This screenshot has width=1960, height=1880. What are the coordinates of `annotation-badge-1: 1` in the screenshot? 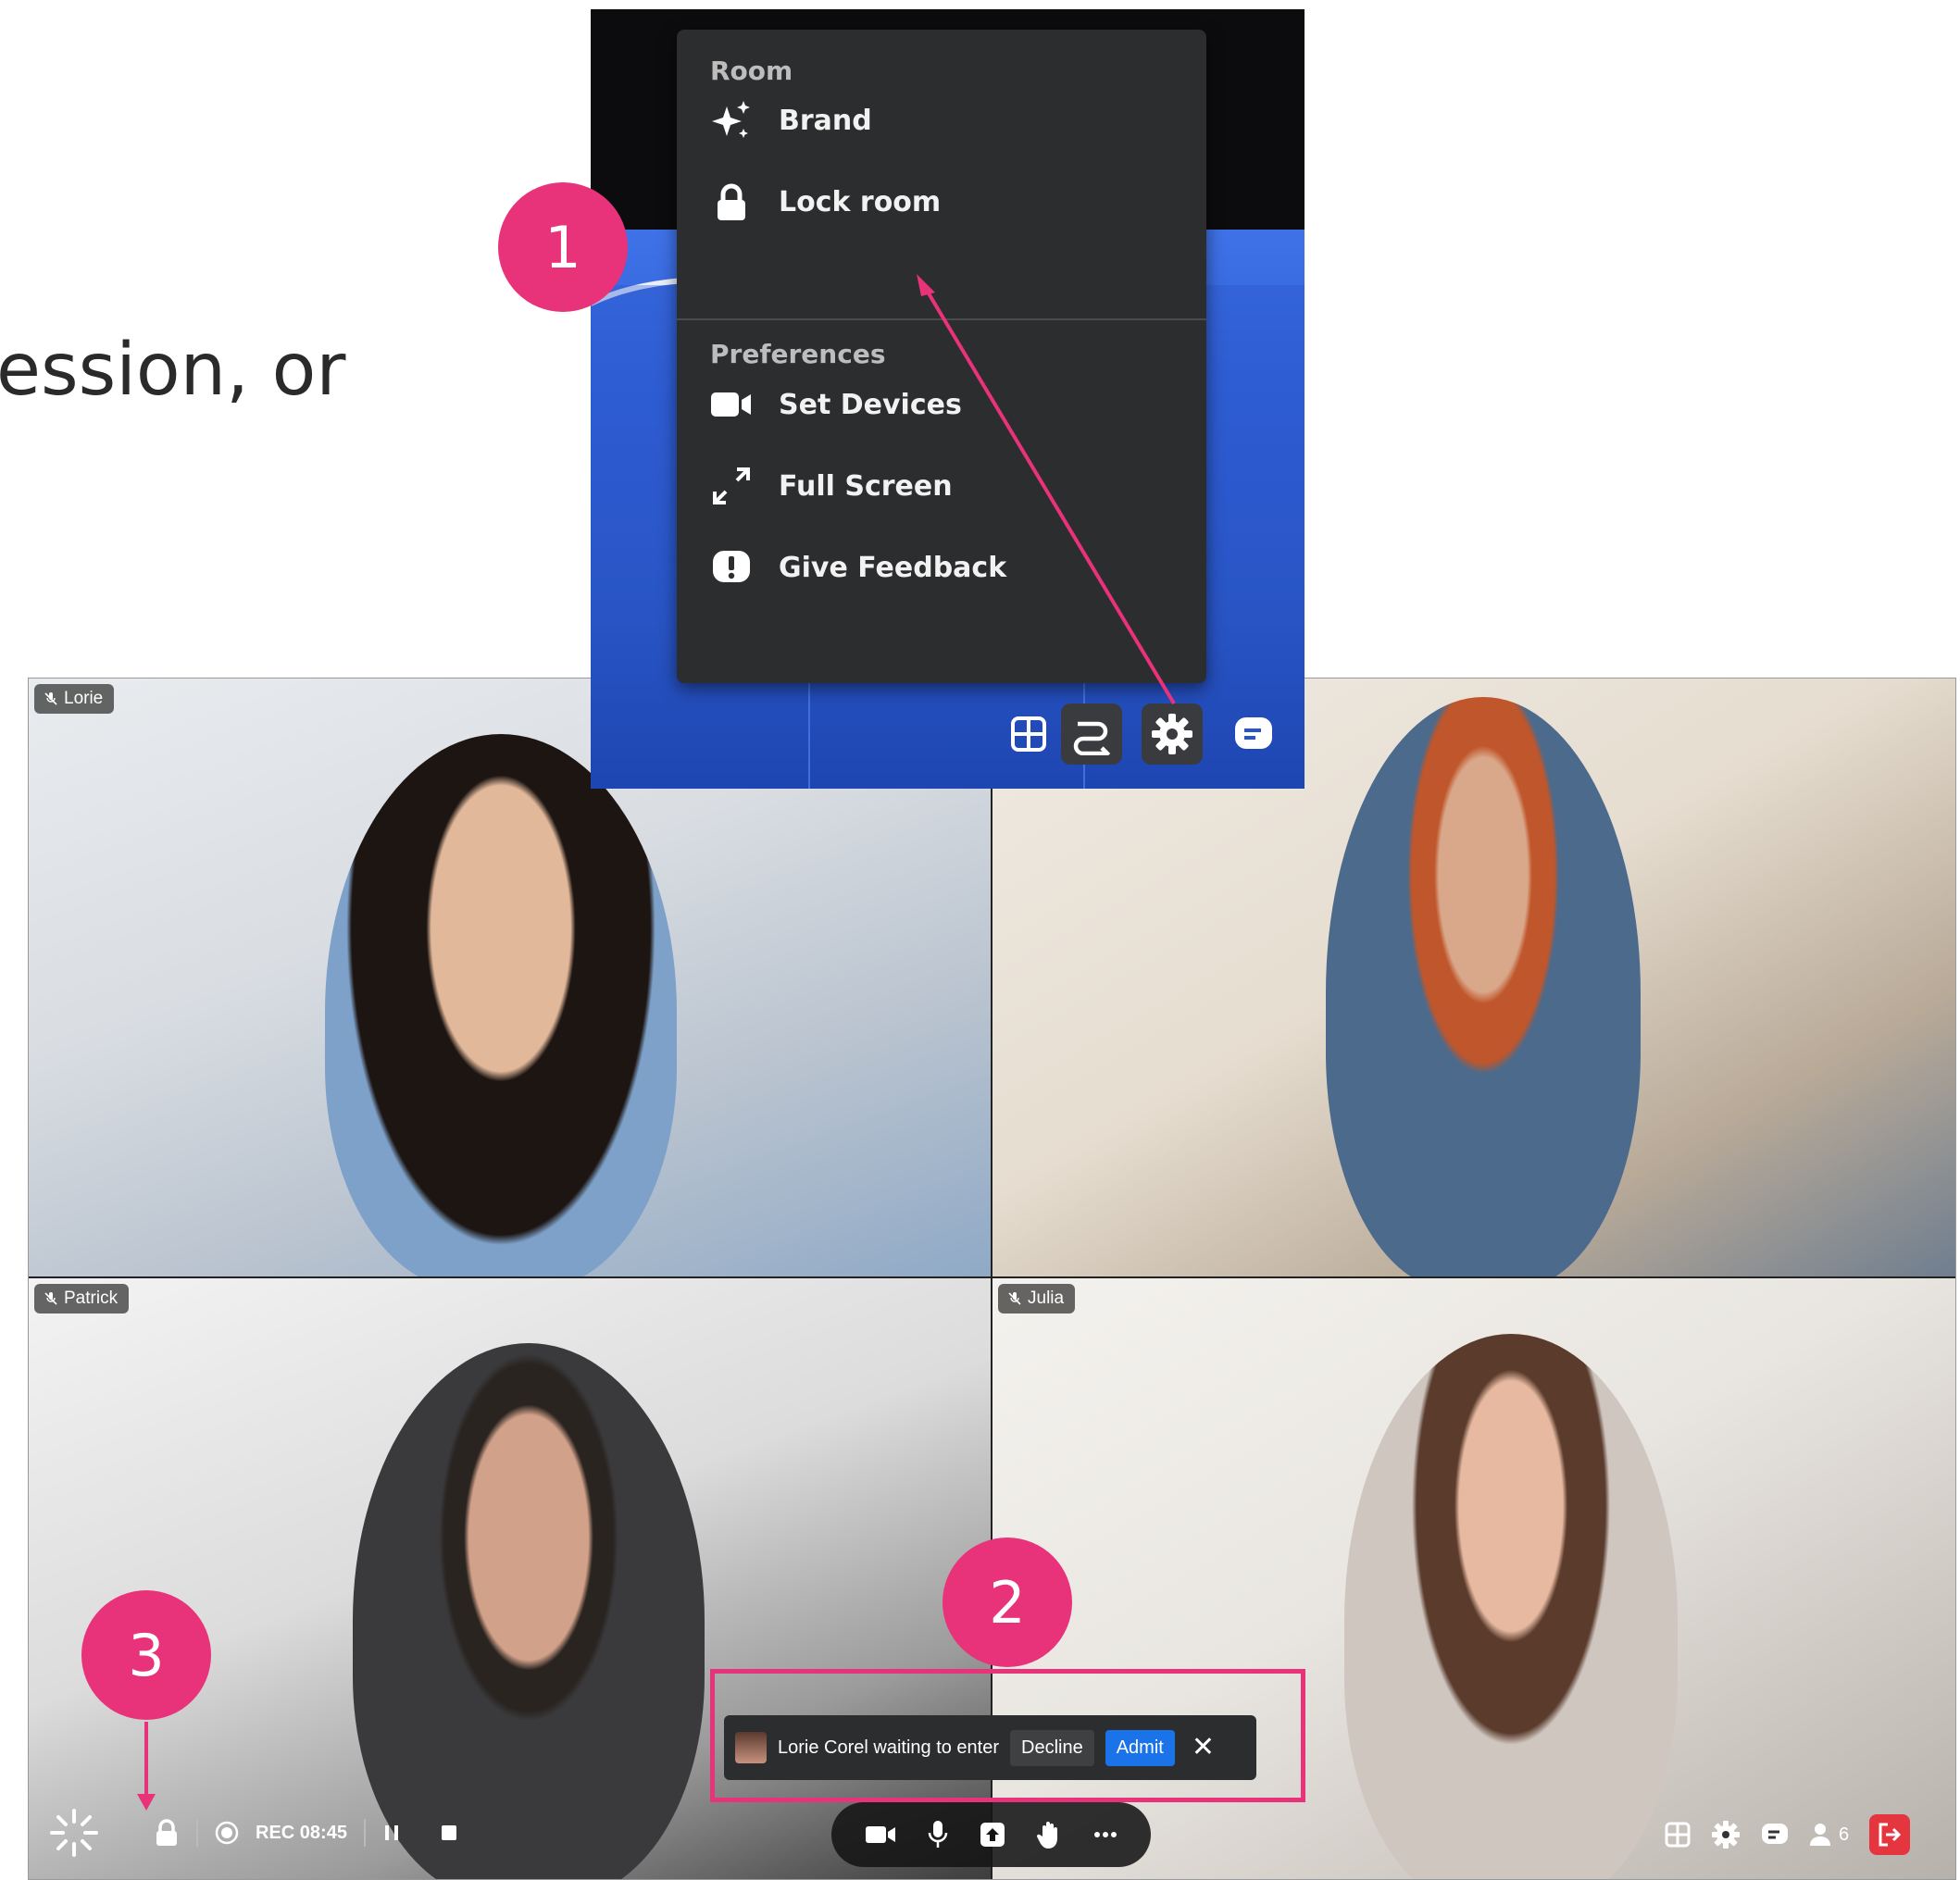 It's located at (563, 247).